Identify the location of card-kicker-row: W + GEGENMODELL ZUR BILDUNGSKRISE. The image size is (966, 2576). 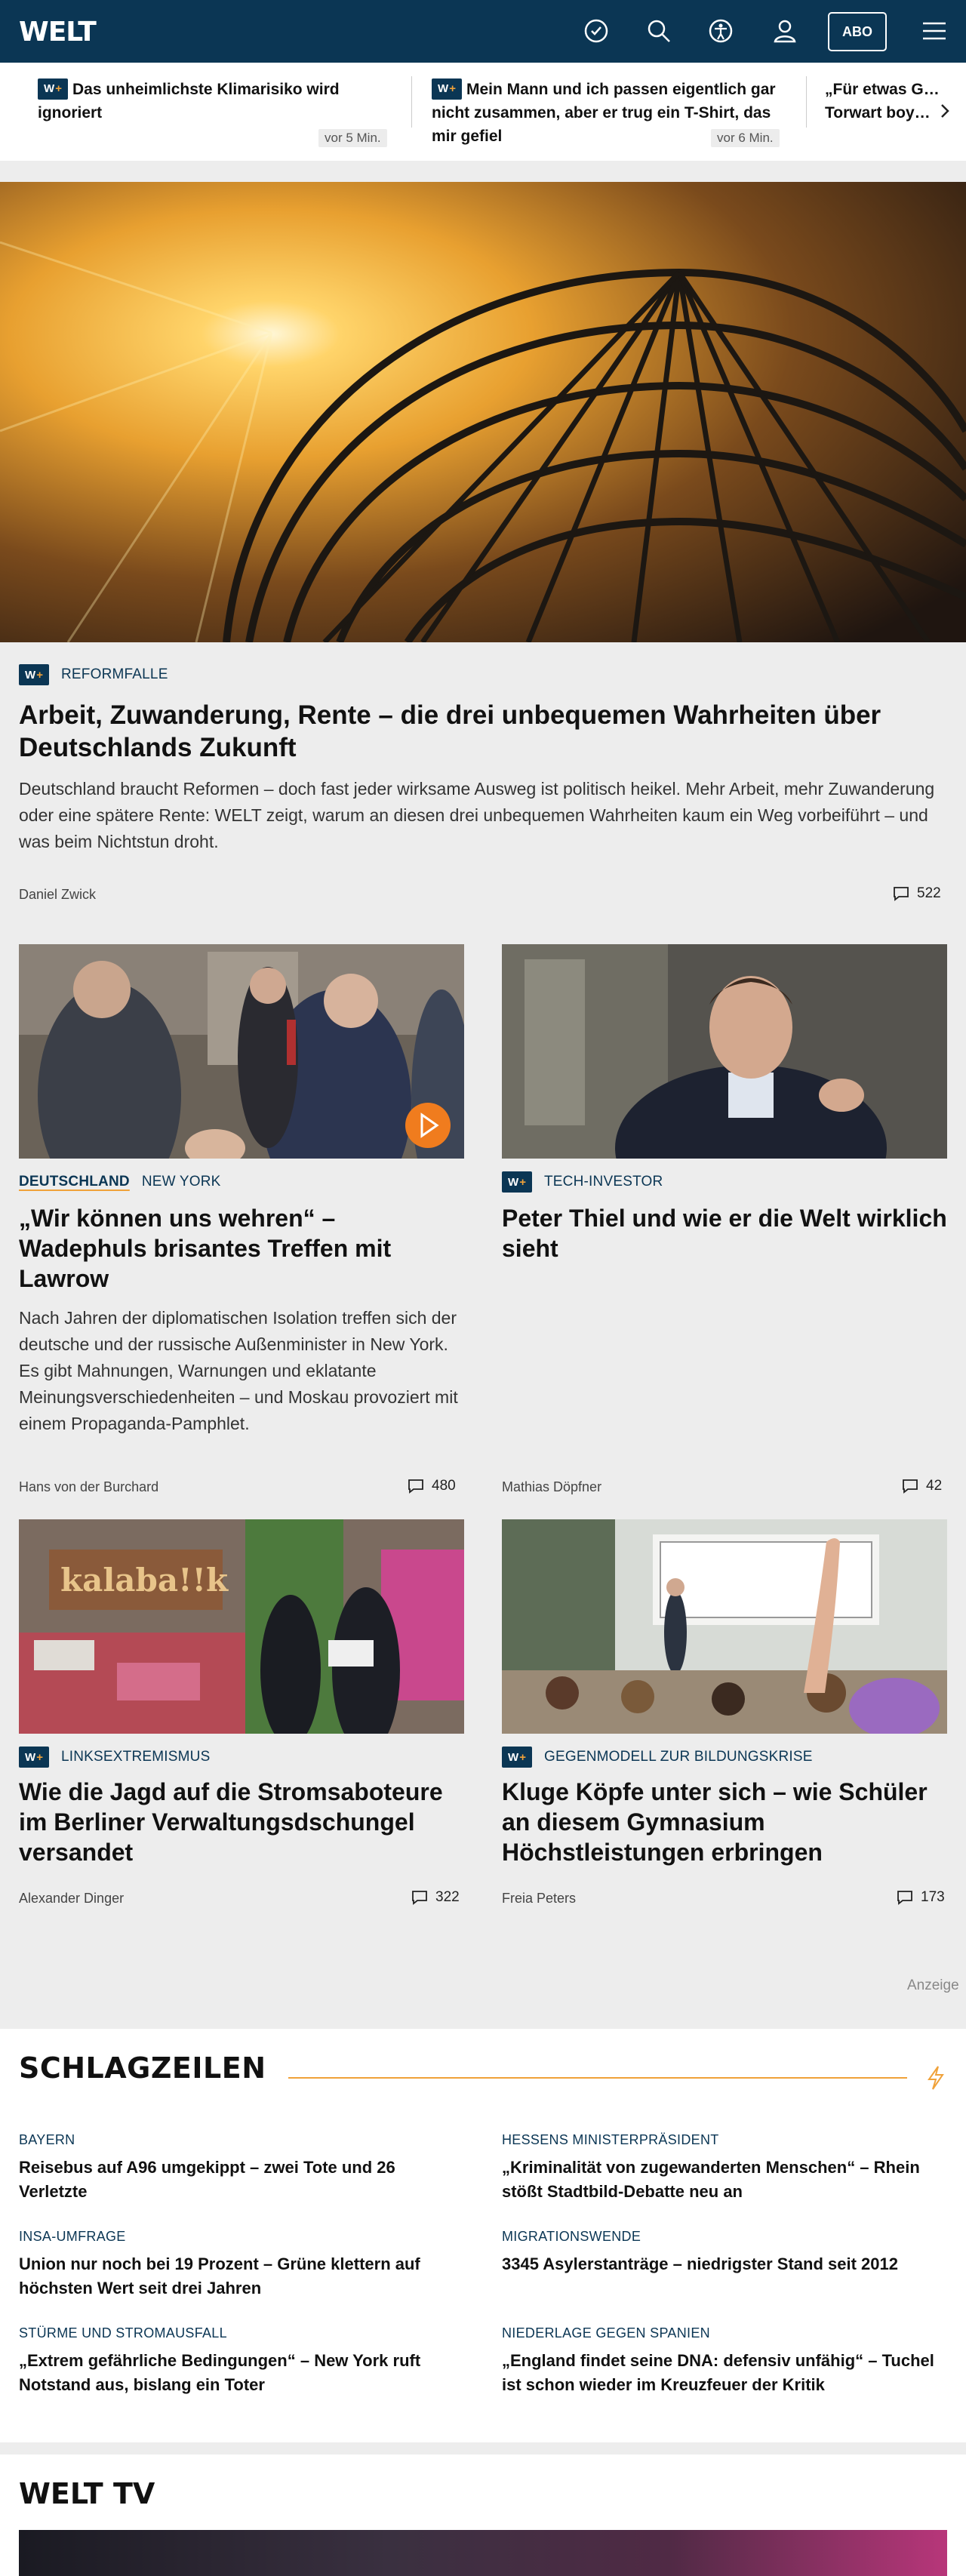
(657, 1757).